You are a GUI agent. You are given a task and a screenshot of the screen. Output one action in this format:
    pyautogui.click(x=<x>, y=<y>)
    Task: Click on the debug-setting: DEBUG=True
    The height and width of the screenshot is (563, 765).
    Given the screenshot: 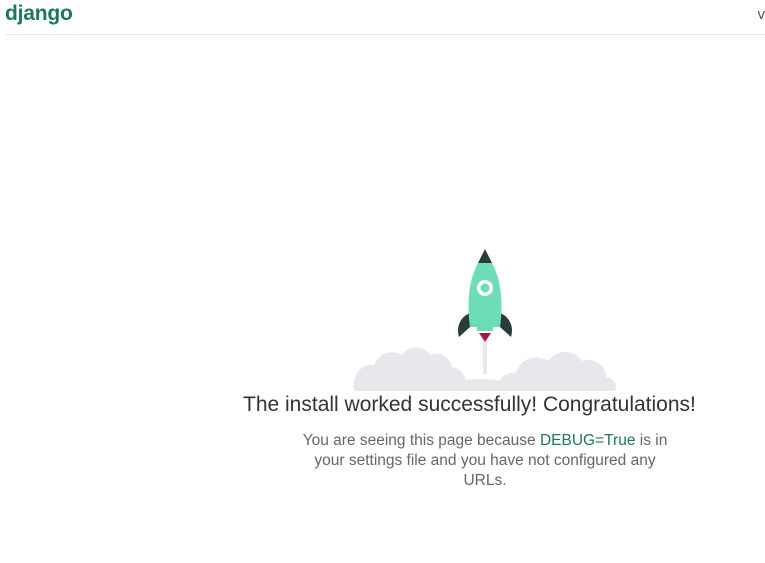 What is the action you would take?
    pyautogui.click(x=587, y=440)
    